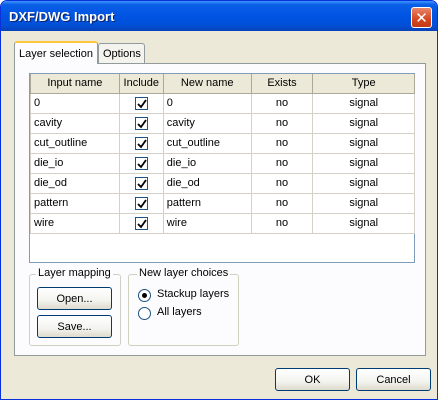 The height and width of the screenshot is (400, 438). I want to click on column-header-type: Type, so click(363, 84).